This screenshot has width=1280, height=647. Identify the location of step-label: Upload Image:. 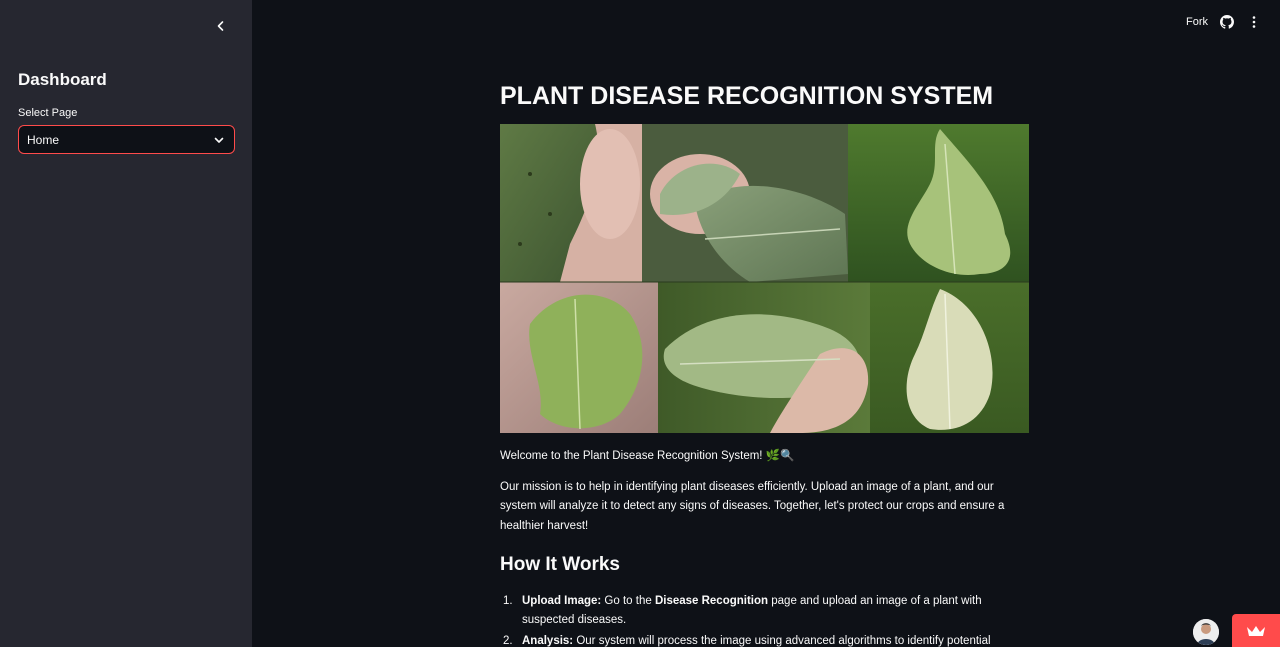
(562, 601).